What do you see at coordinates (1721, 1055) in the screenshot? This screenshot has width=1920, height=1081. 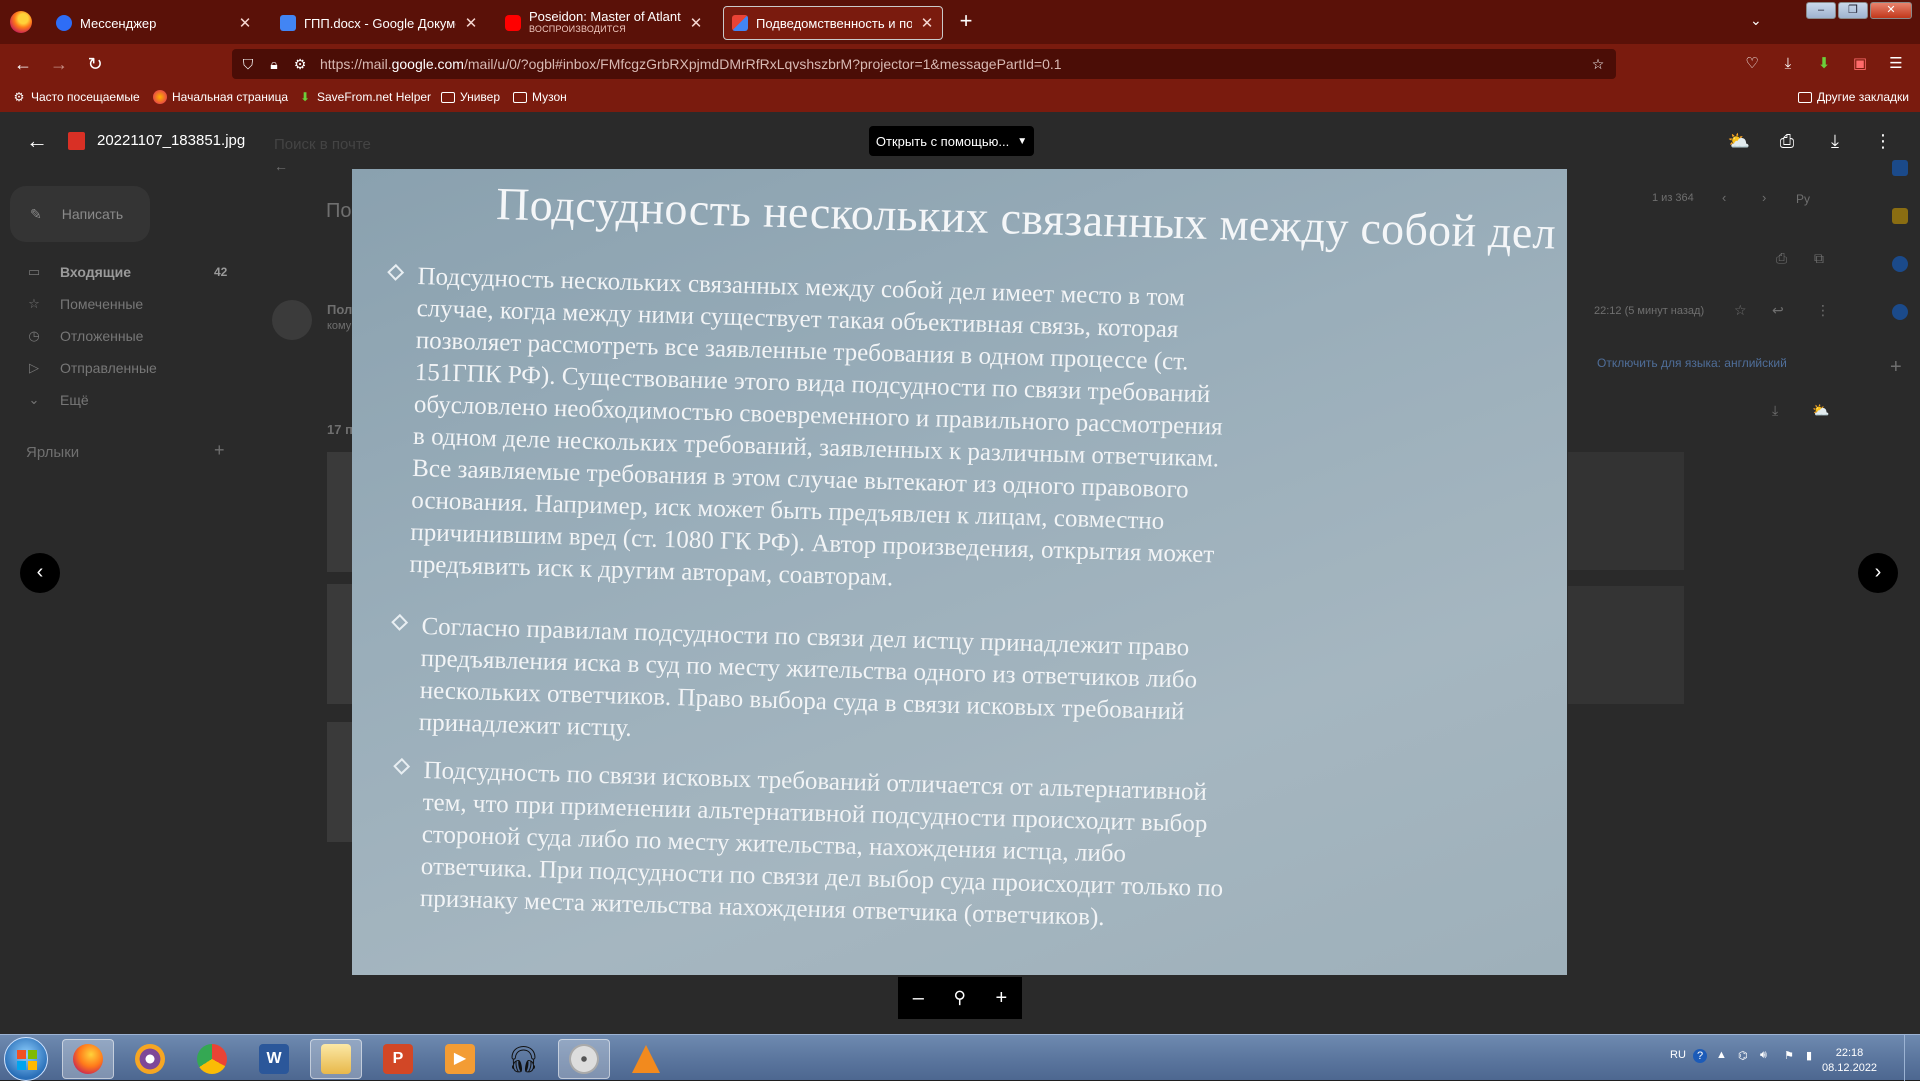 I see `show-hidden-icons: ▲` at bounding box center [1721, 1055].